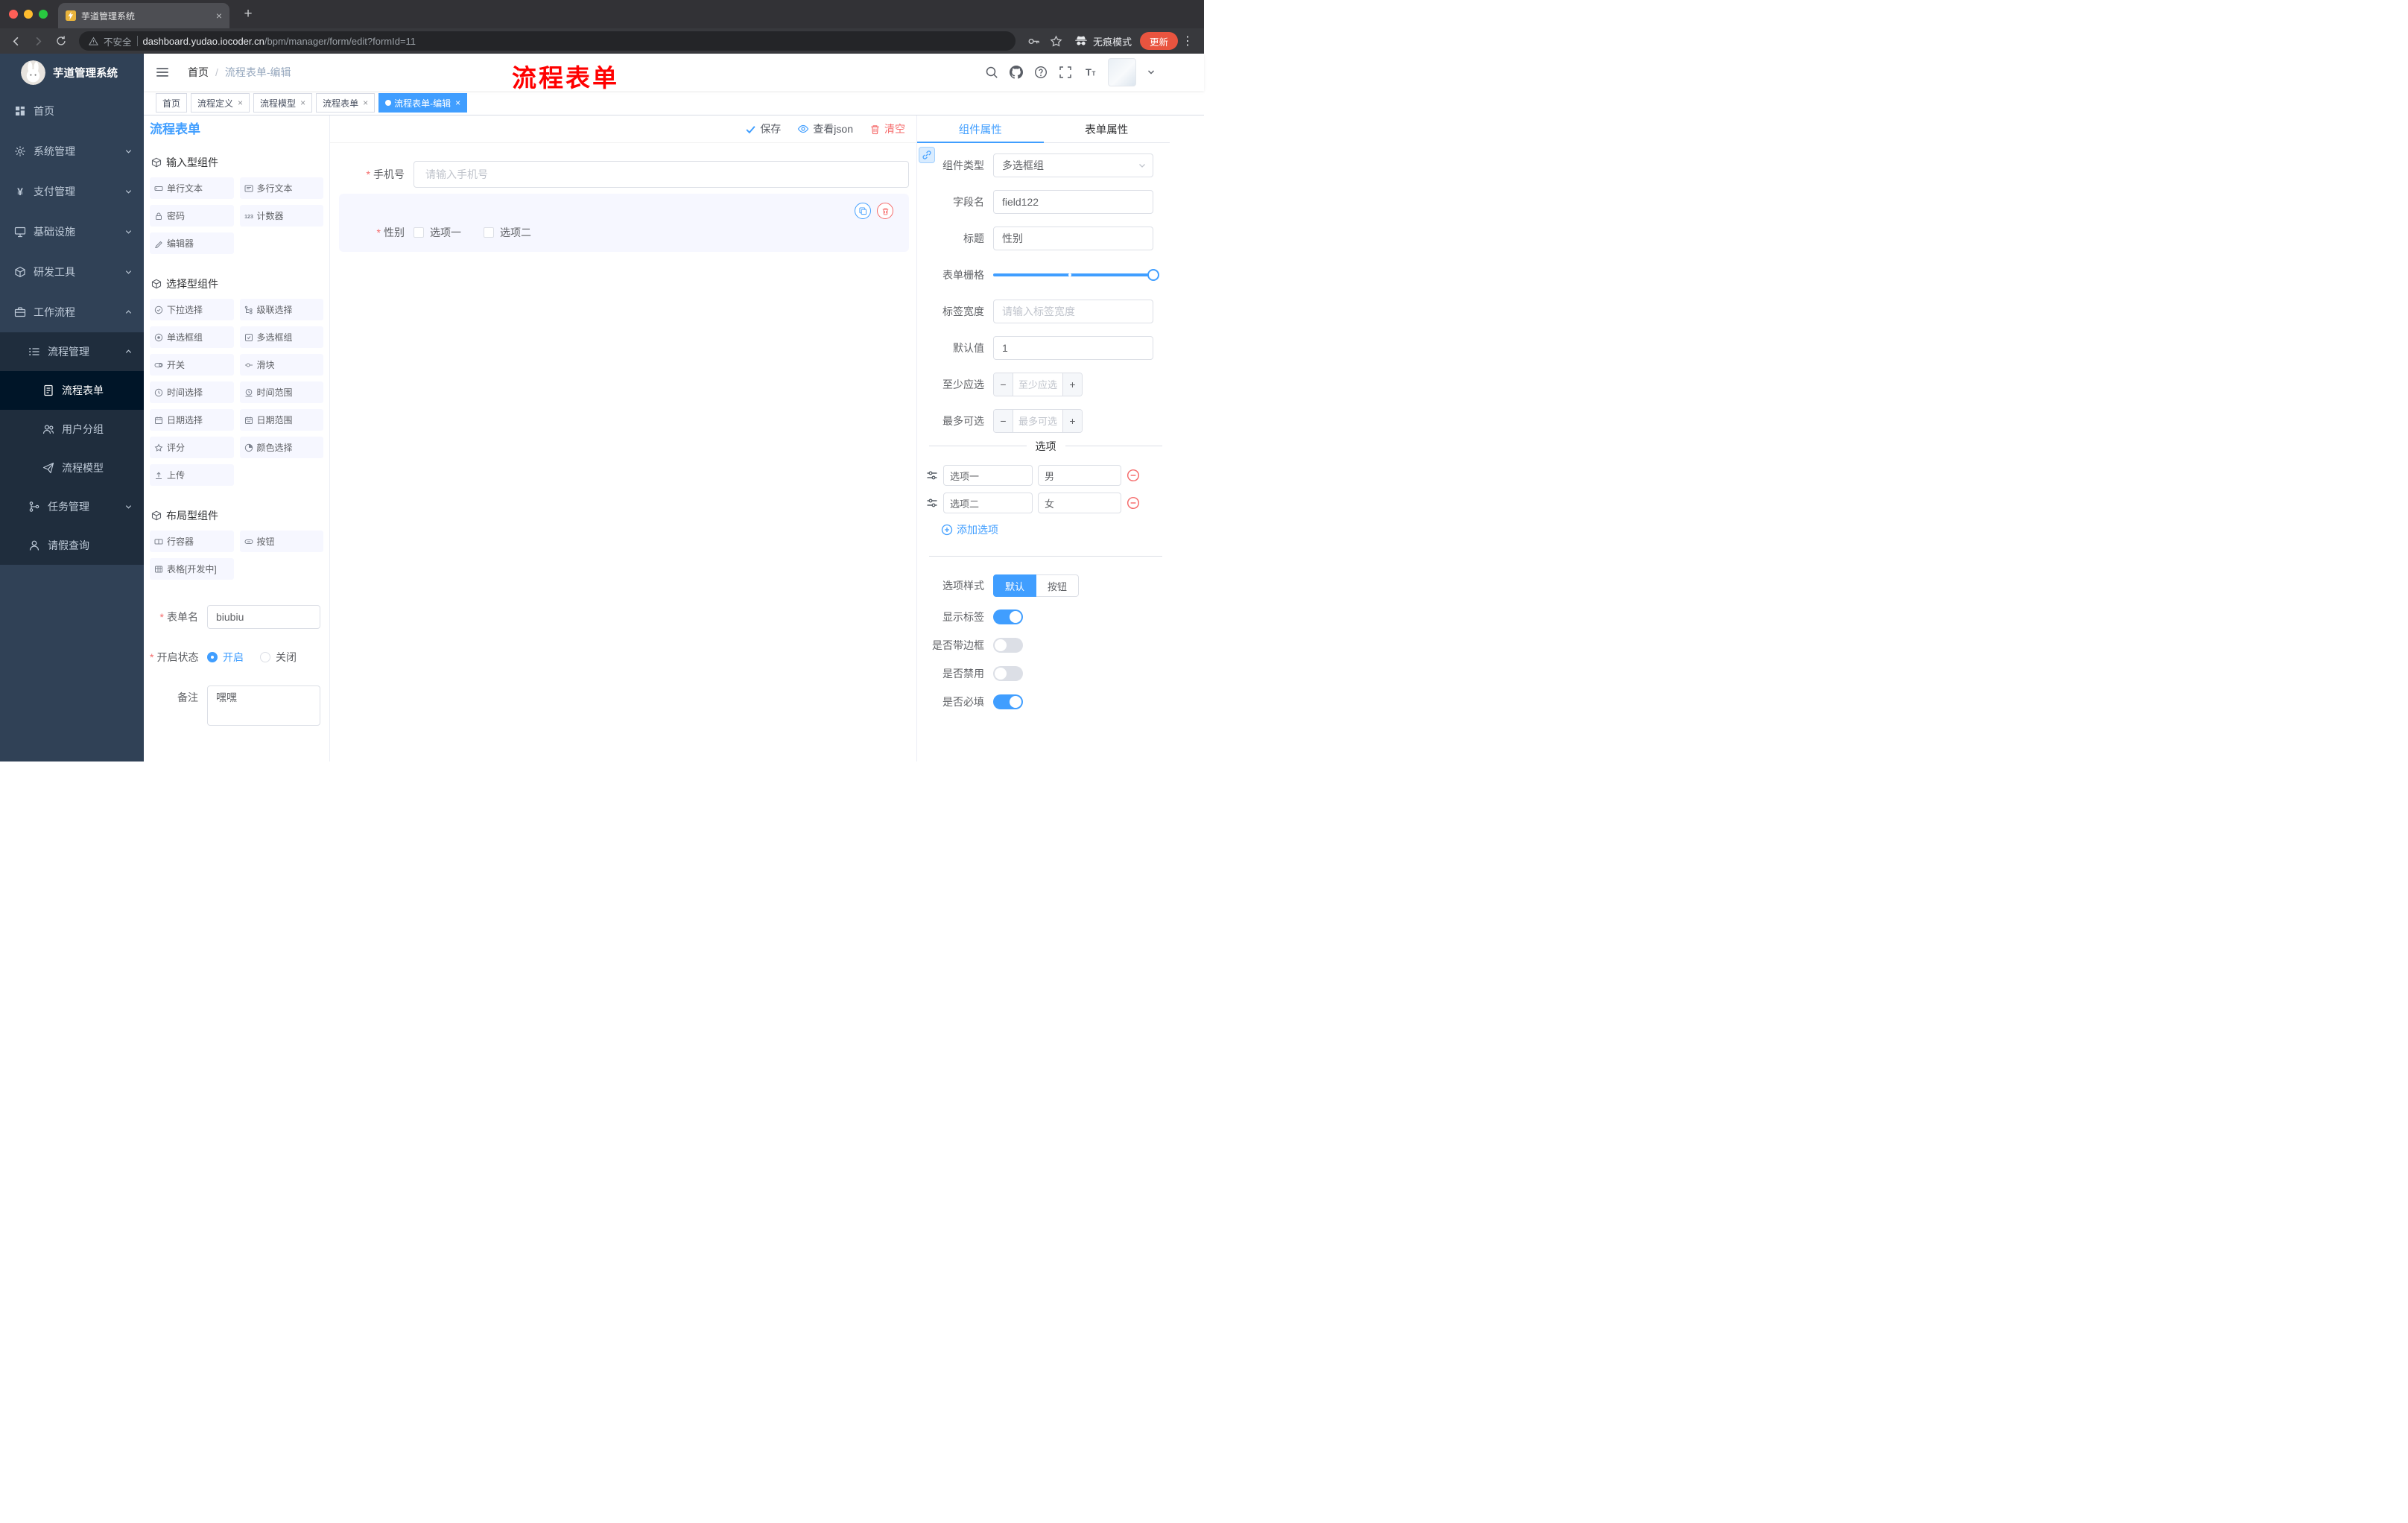 This screenshot has width=2408, height=1523. I want to click on user-avatar, so click(1122, 72).